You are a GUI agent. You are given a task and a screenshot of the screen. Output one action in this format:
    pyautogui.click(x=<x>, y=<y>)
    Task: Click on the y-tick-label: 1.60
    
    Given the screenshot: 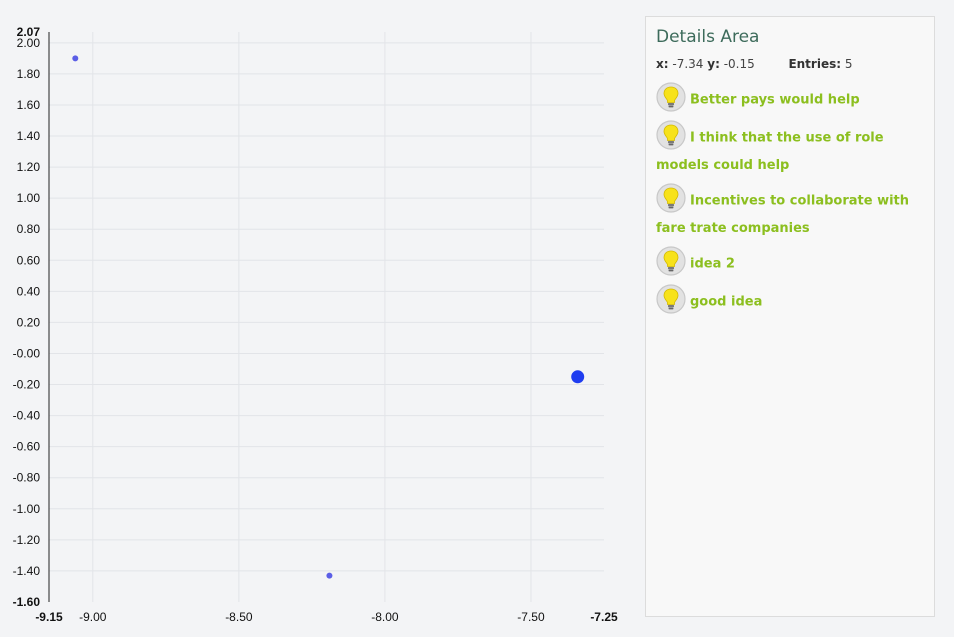 What is the action you would take?
    pyautogui.click(x=29, y=105)
    